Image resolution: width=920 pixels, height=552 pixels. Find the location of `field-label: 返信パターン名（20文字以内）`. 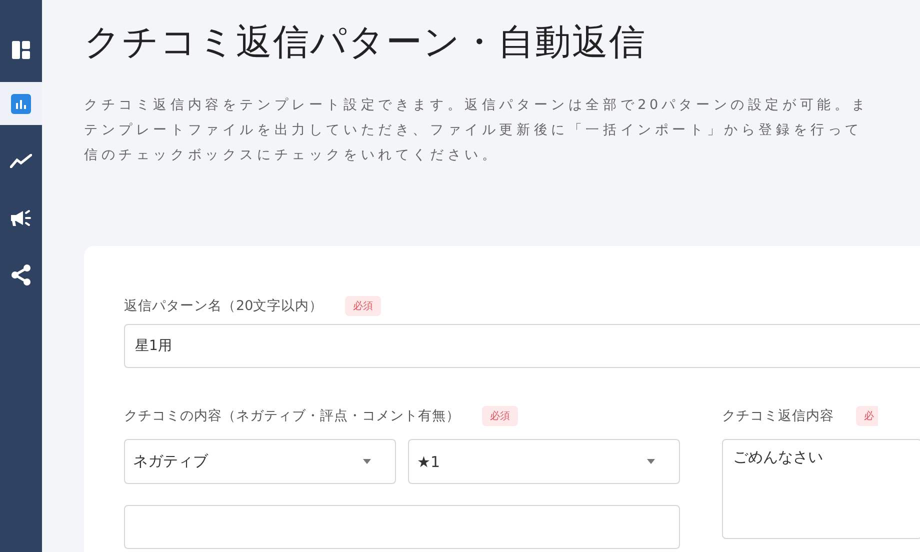

field-label: 返信パターン名（20文字以内） is located at coordinates (224, 306).